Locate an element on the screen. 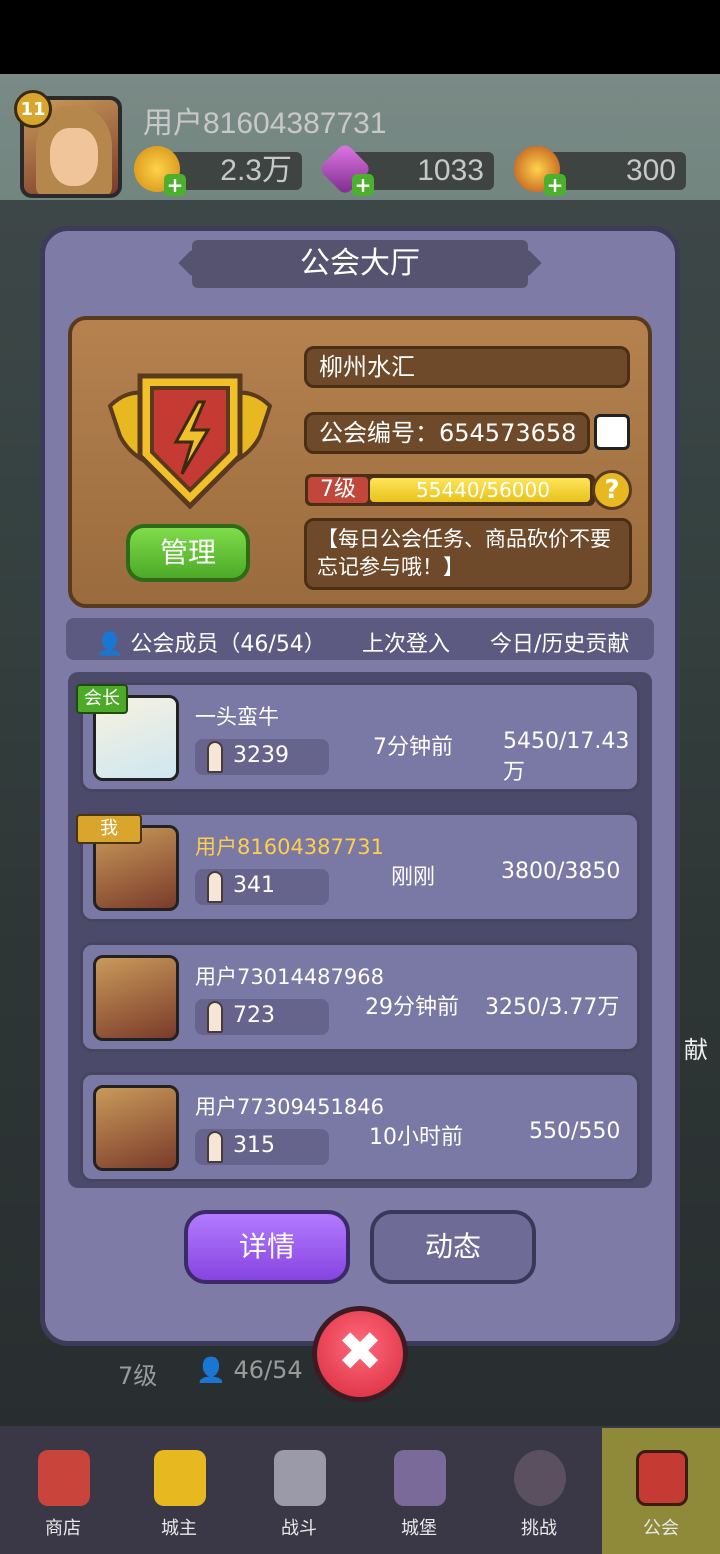 Image resolution: width=720 pixels, height=1554 pixels. nav-guild: 公会 is located at coordinates (661, 1492).